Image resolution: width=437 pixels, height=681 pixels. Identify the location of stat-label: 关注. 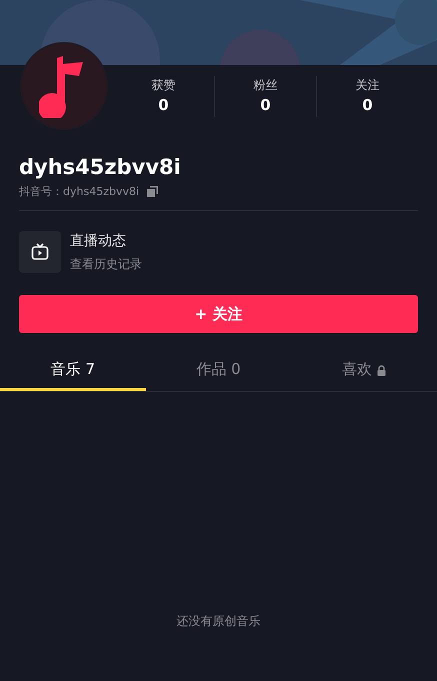
(368, 85).